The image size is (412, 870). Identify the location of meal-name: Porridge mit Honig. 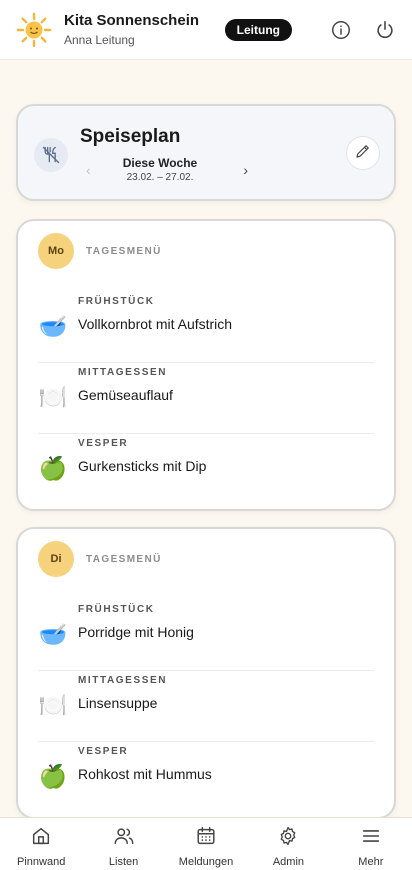
(136, 632).